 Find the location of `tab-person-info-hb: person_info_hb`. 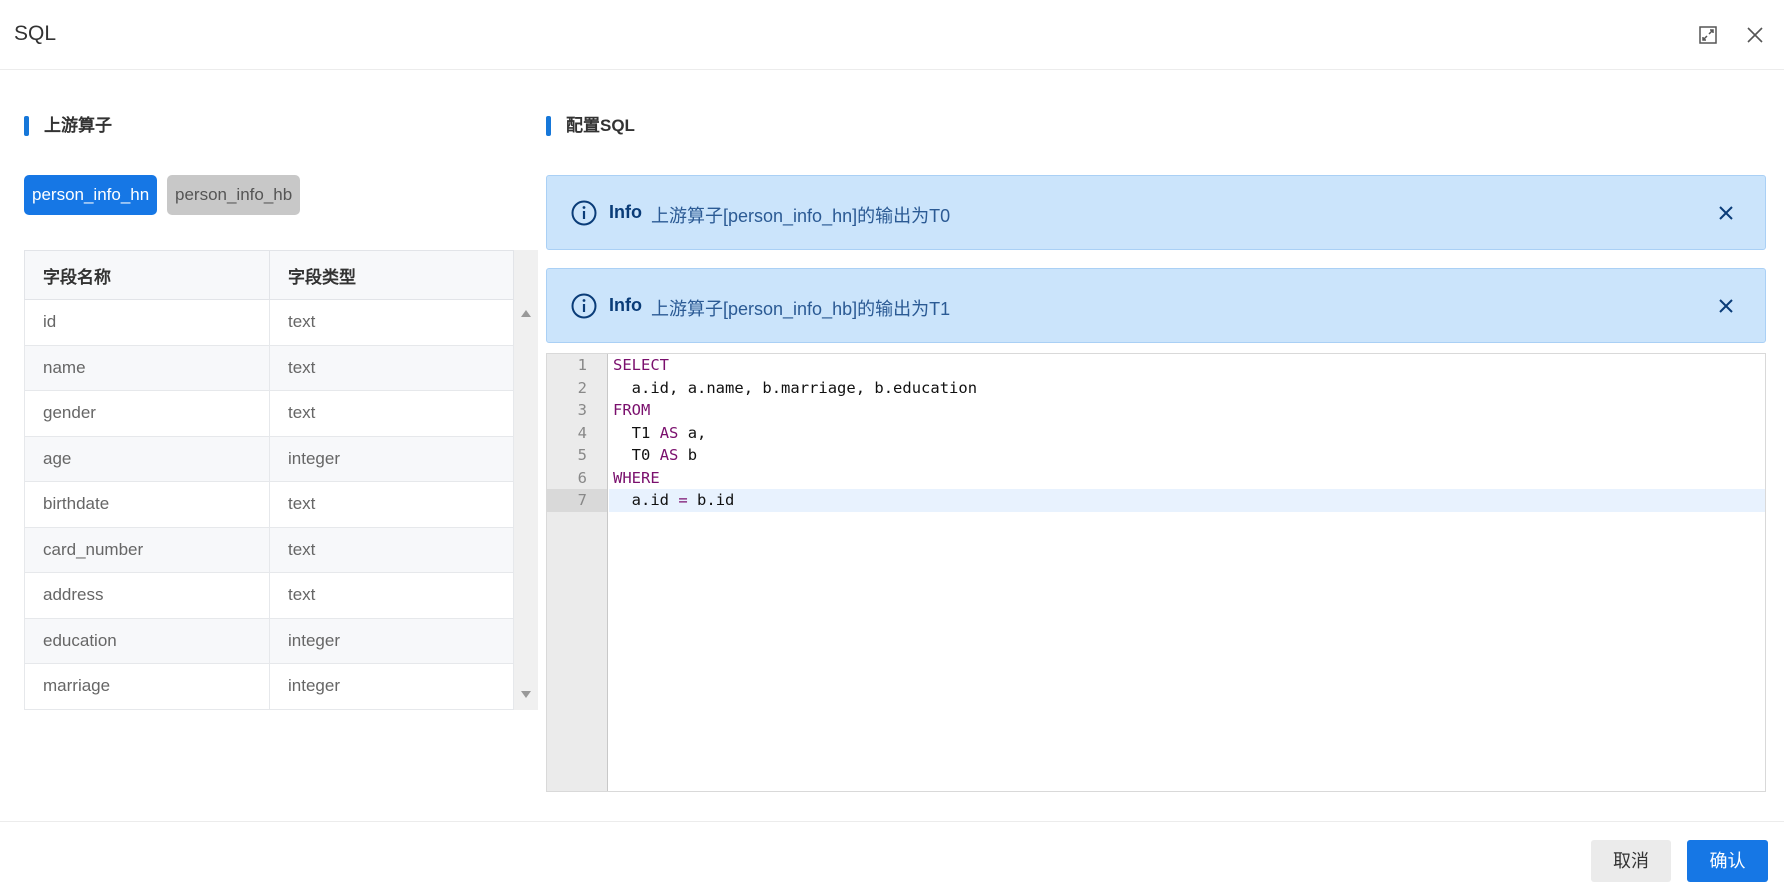

tab-person-info-hb: person_info_hb is located at coordinates (234, 195).